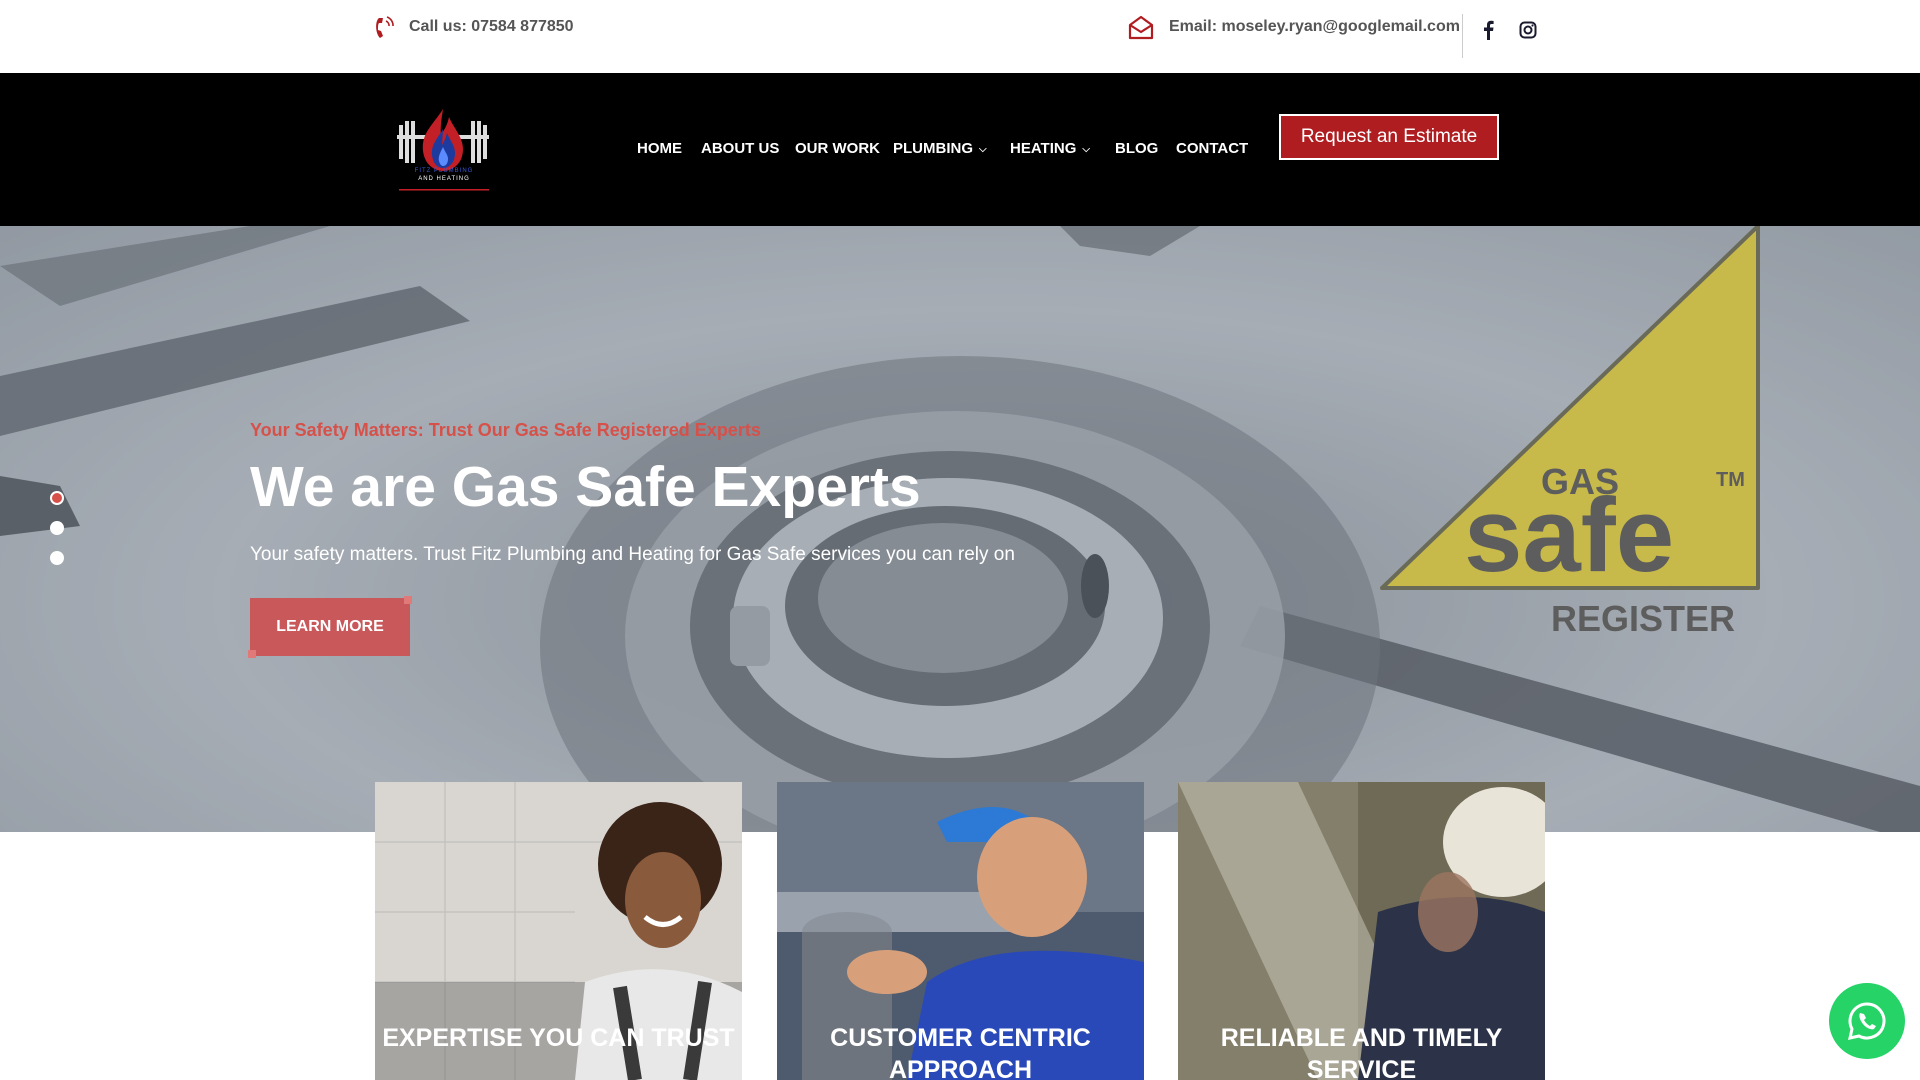 This screenshot has width=1920, height=1080. I want to click on whatsapp-icon, so click(1867, 1021).